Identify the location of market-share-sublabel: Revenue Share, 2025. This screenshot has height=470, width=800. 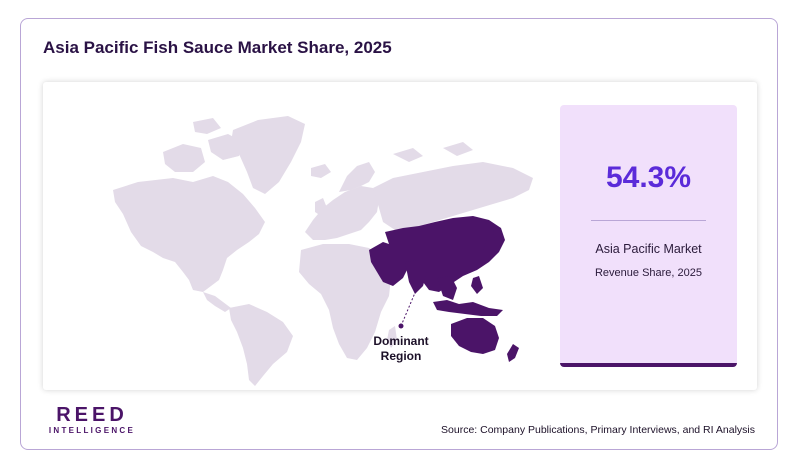
(648, 273).